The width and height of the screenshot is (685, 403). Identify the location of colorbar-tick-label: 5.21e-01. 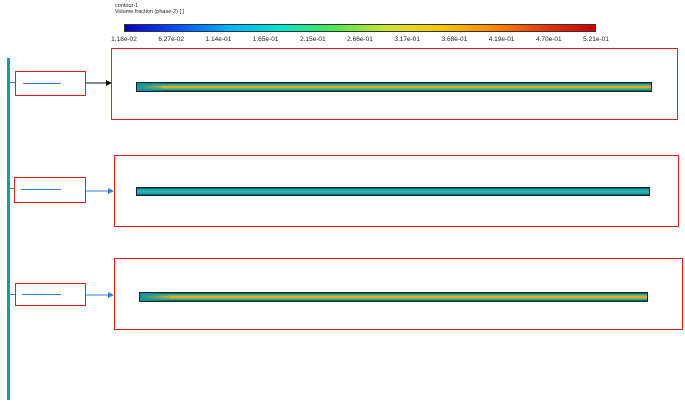
(596, 39).